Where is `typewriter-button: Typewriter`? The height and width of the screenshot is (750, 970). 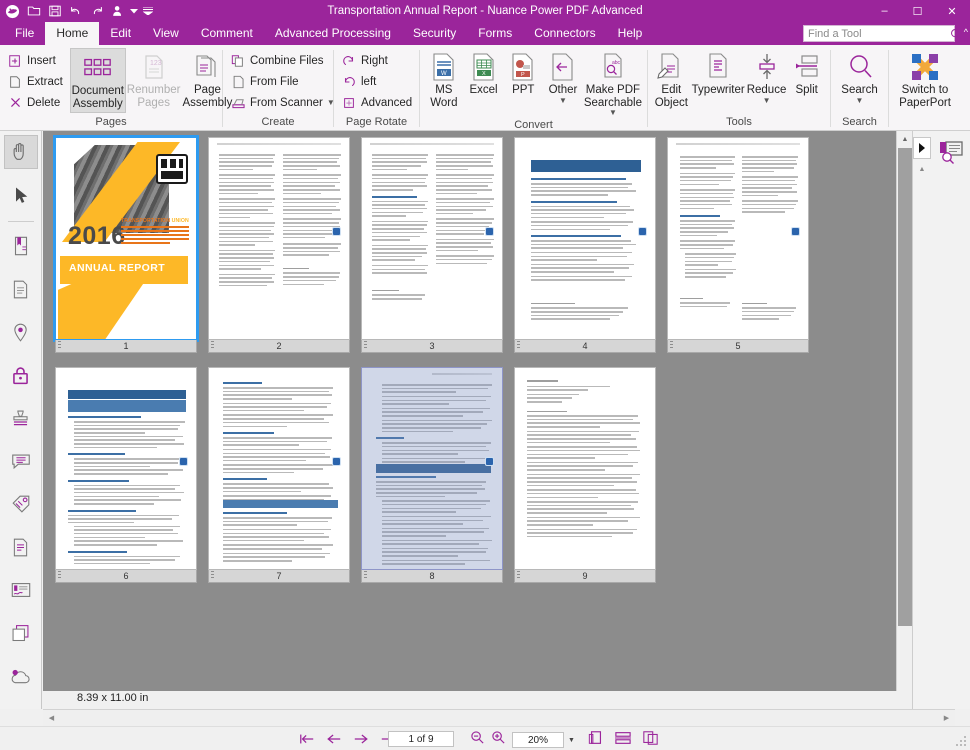 typewriter-button: Typewriter is located at coordinates (718, 73).